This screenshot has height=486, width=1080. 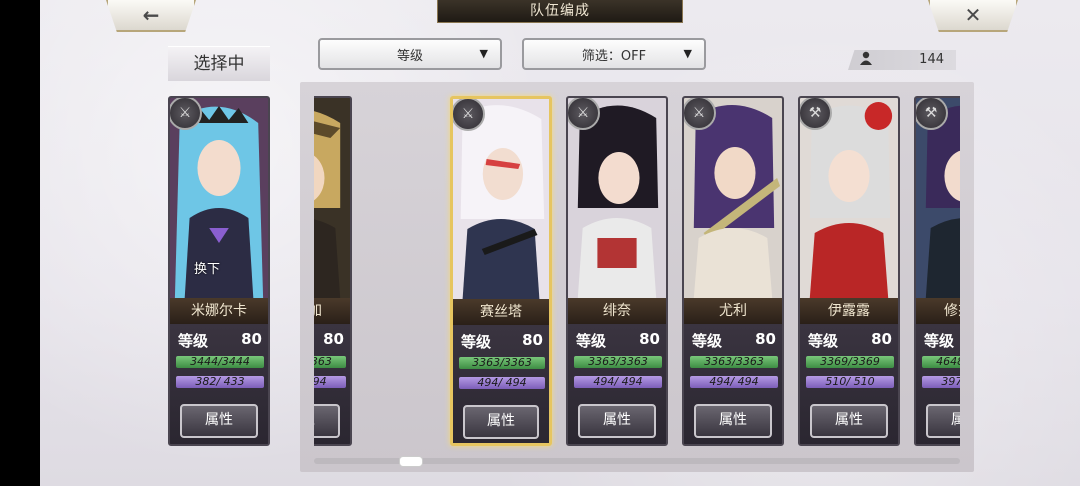 I want to click on unit-stats: 等级 80 4648/4648 397/ 397 属性, so click(x=938, y=384).